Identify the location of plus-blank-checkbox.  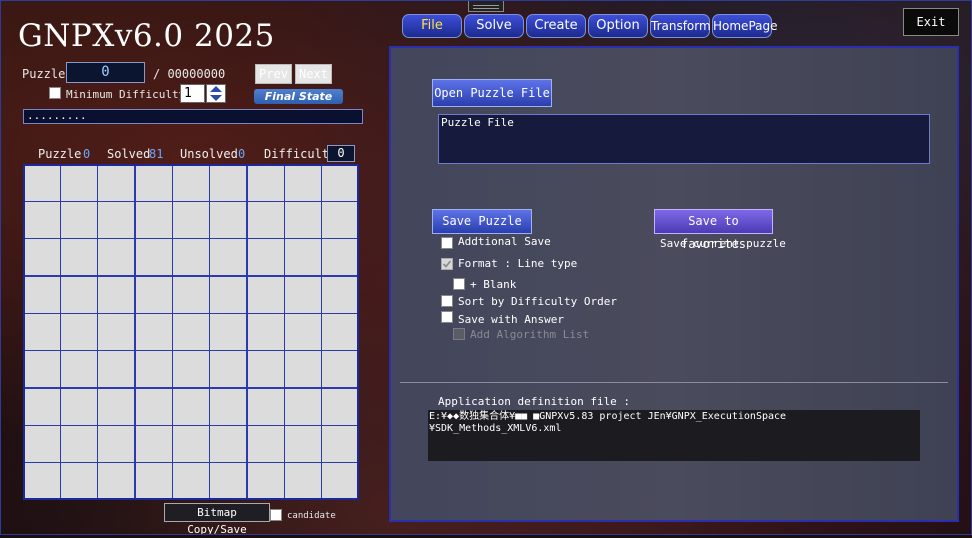
(459, 284).